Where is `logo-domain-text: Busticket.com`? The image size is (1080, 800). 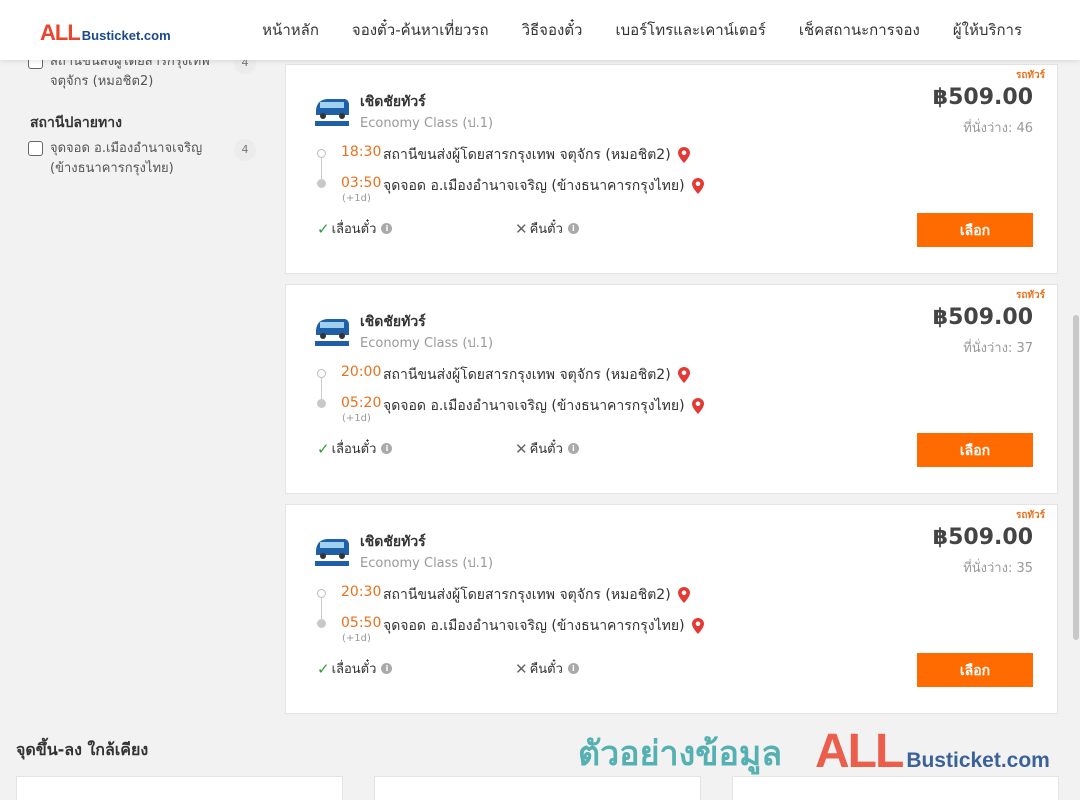 logo-domain-text: Busticket.com is located at coordinates (126, 35).